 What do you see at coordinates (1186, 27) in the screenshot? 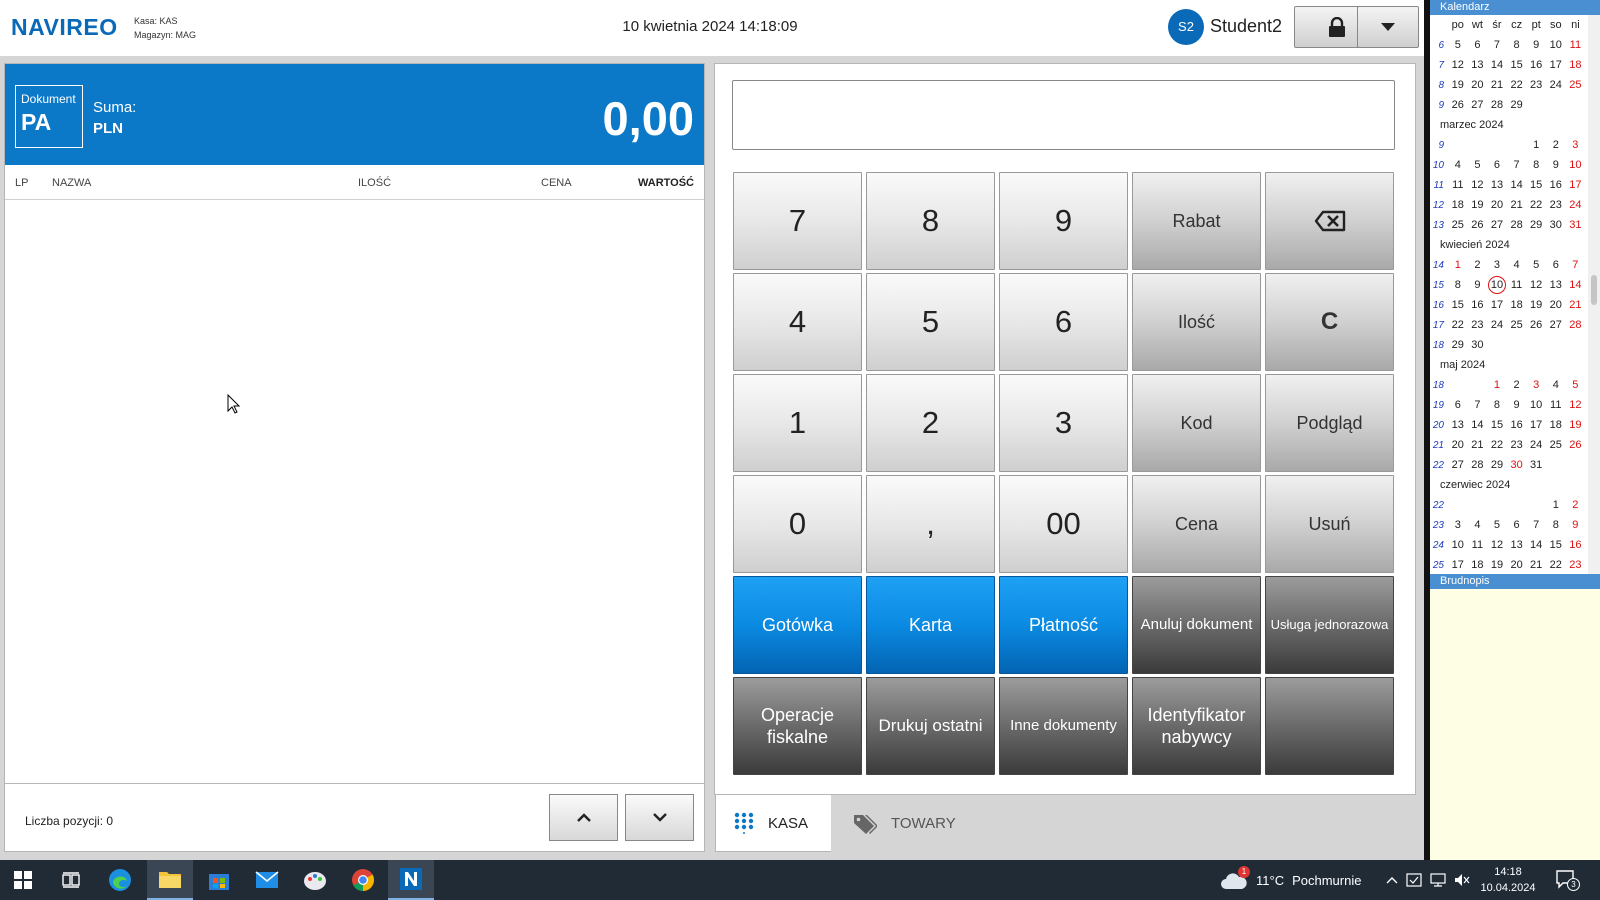
I see `user-avatar: S2` at bounding box center [1186, 27].